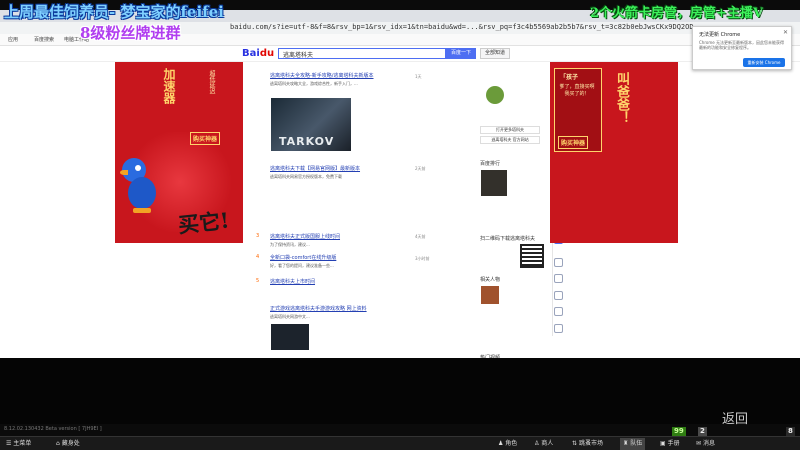 The width and height of the screenshot is (800, 450). Describe the element at coordinates (558, 278) in the screenshot. I see `mail-icon` at that location.